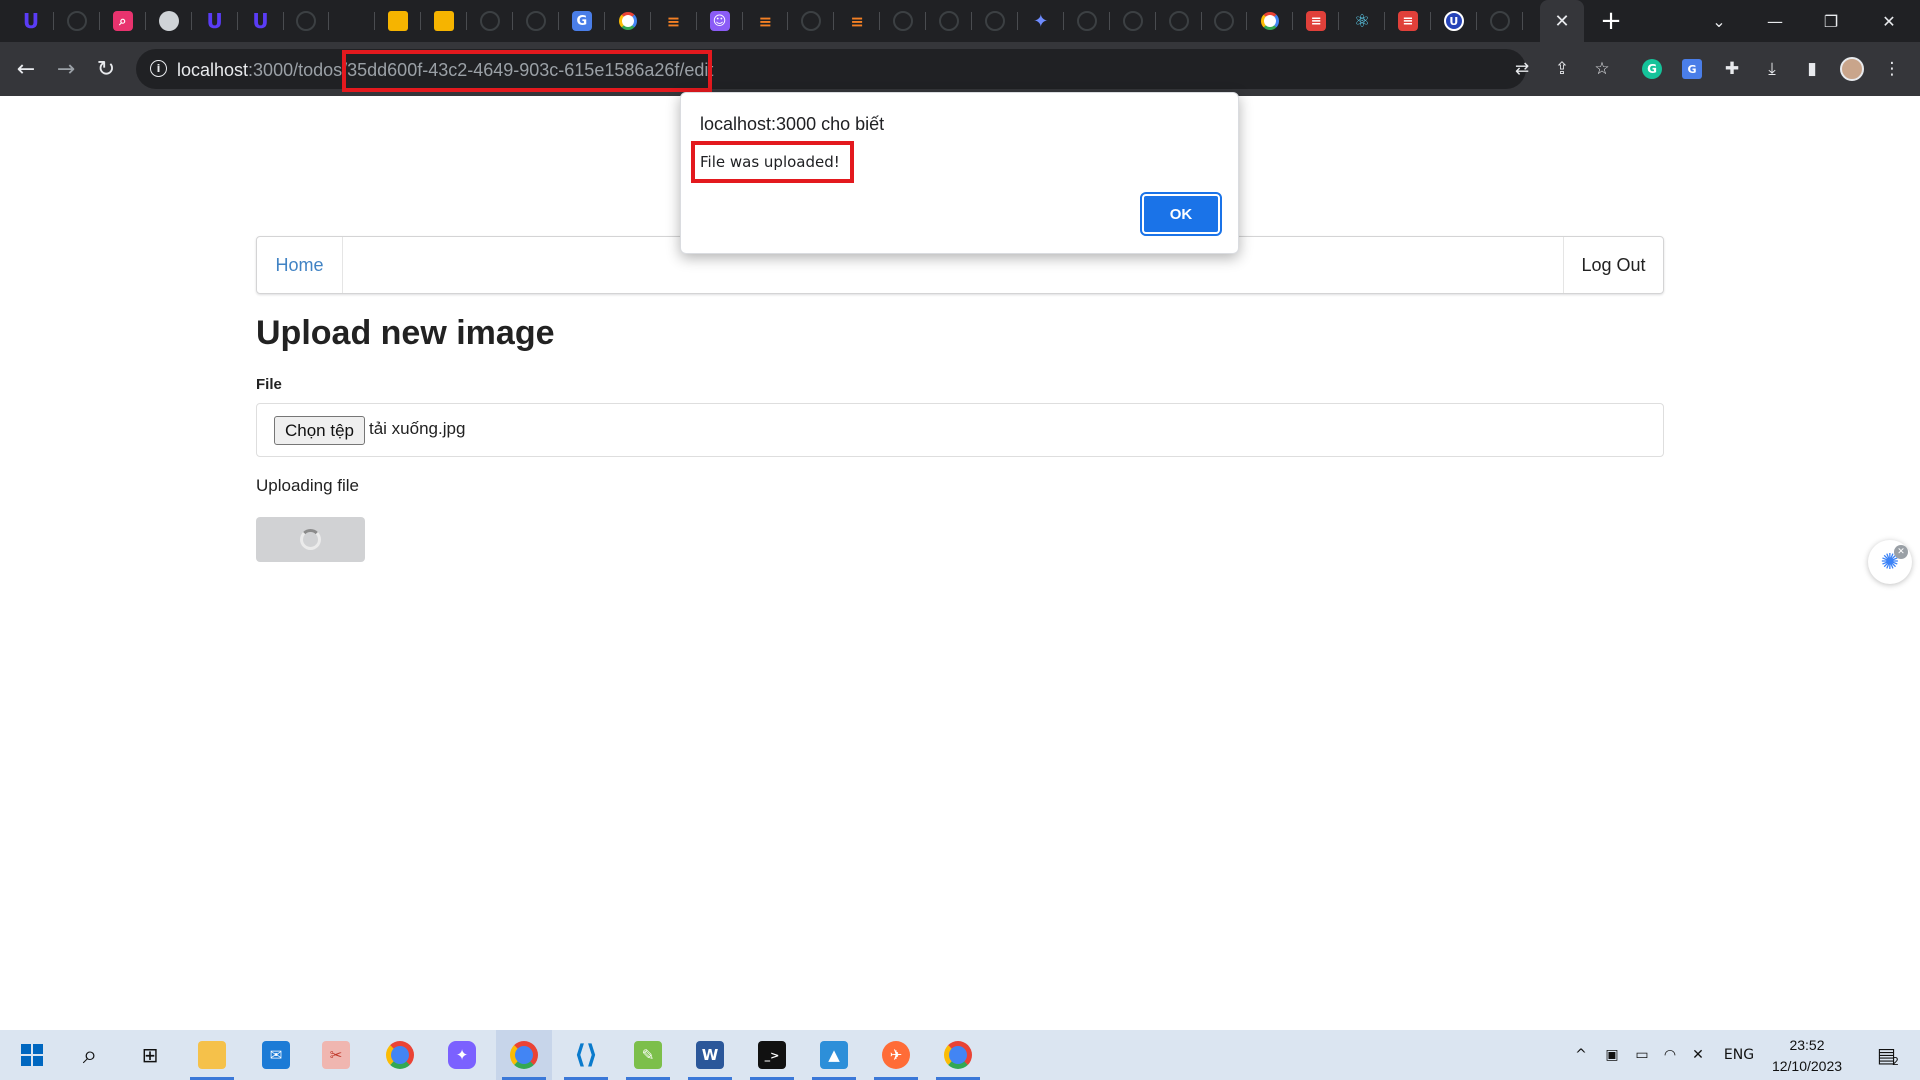 The image size is (1920, 1080). What do you see at coordinates (90, 1055) in the screenshot?
I see `search-icon: ⌕` at bounding box center [90, 1055].